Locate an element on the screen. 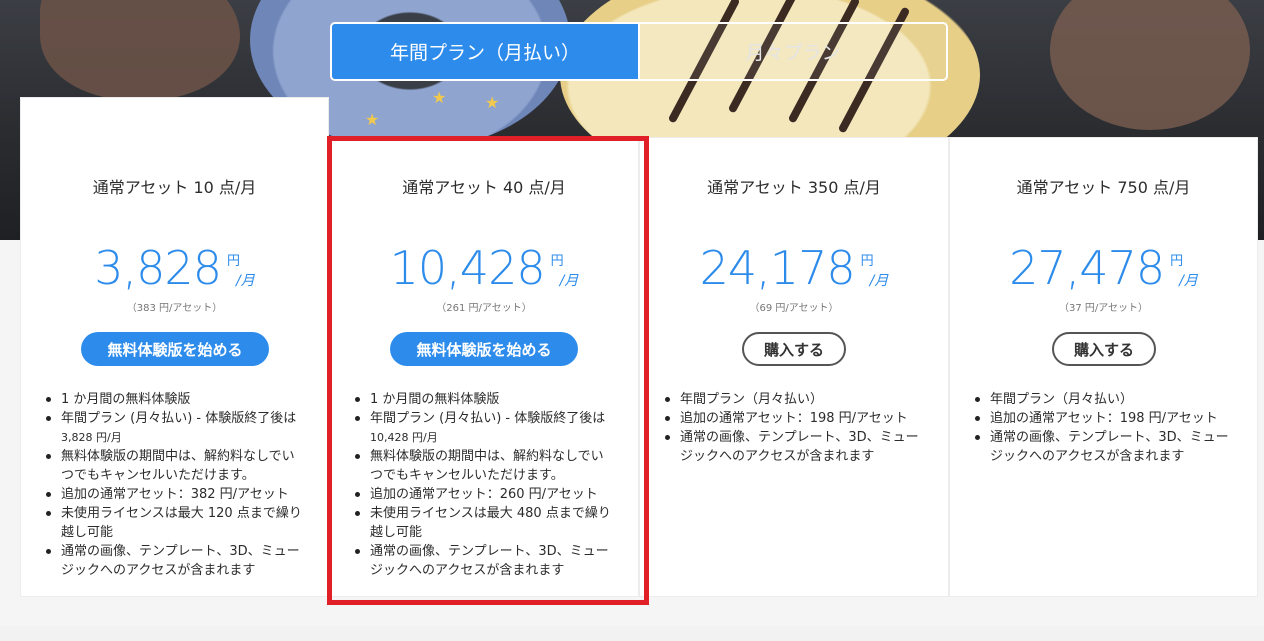  price: 10,428 円 /月 is located at coordinates (484, 268).